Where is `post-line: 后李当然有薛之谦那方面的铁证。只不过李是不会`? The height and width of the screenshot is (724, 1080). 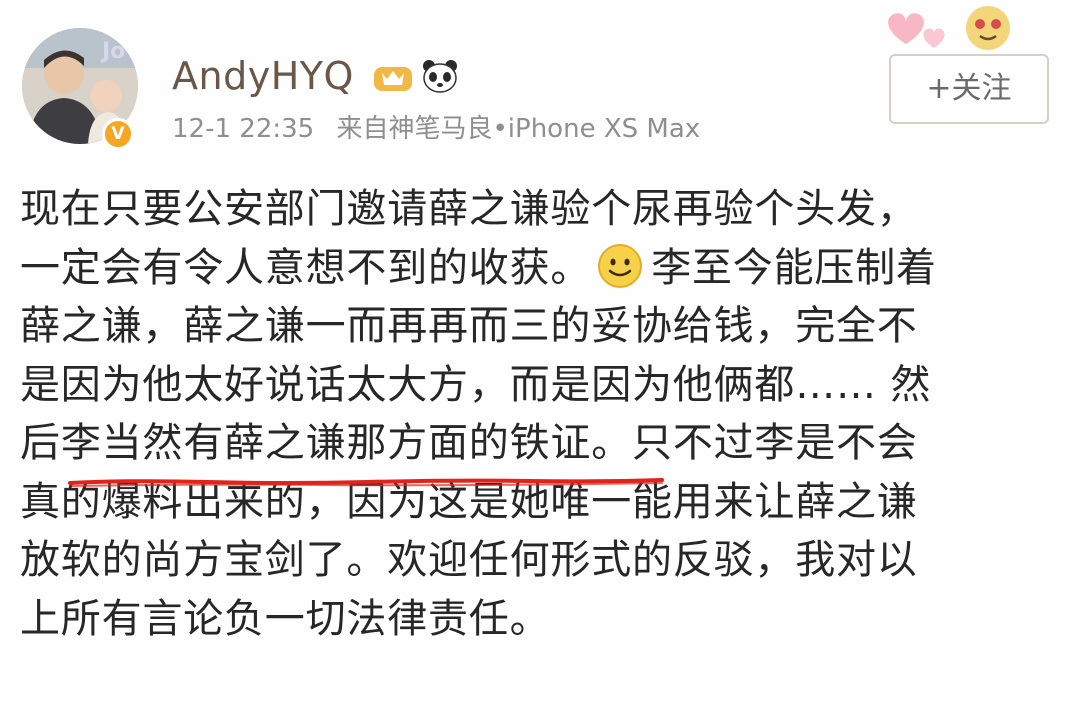 post-line: 后李当然有薛之谦那方面的铁证。只不过李是不会 is located at coordinates (542, 443).